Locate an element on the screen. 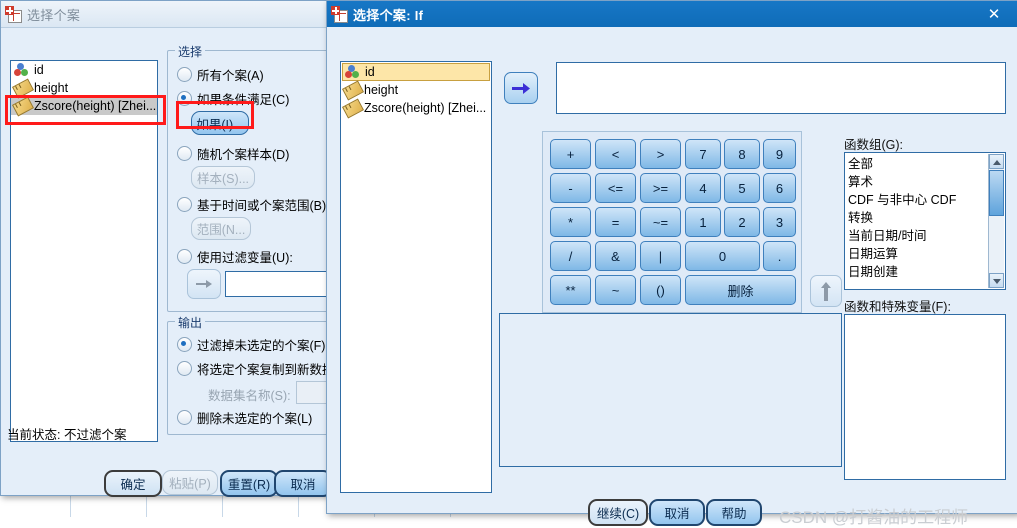 This screenshot has height=528, width=1017. key-9: 9 is located at coordinates (779, 154).